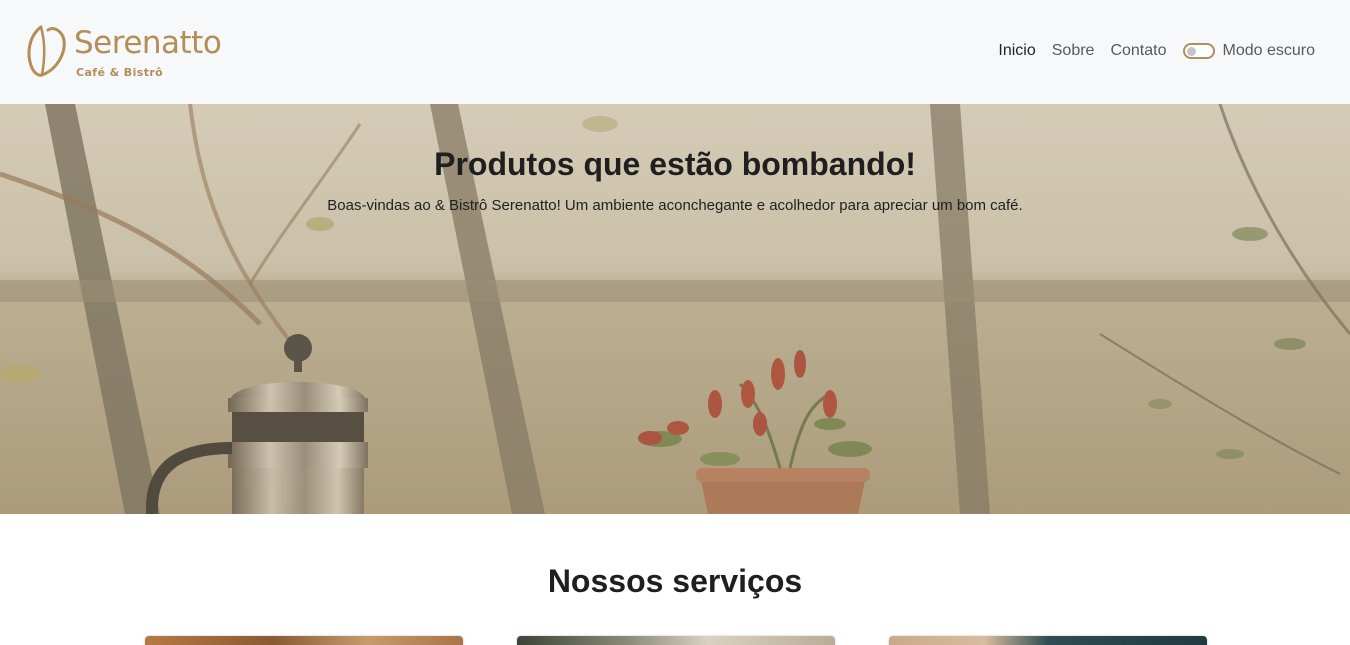  I want to click on toggle-knob, so click(1191, 51).